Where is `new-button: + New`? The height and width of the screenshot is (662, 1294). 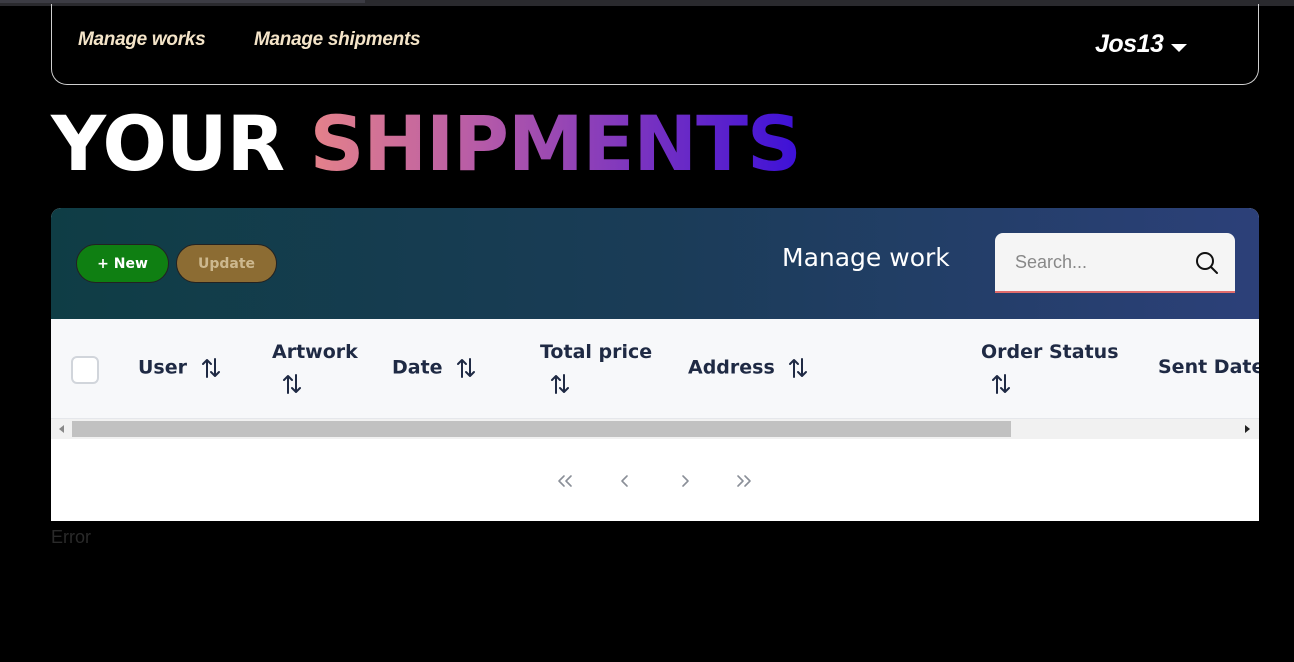
new-button: + New is located at coordinates (122, 263).